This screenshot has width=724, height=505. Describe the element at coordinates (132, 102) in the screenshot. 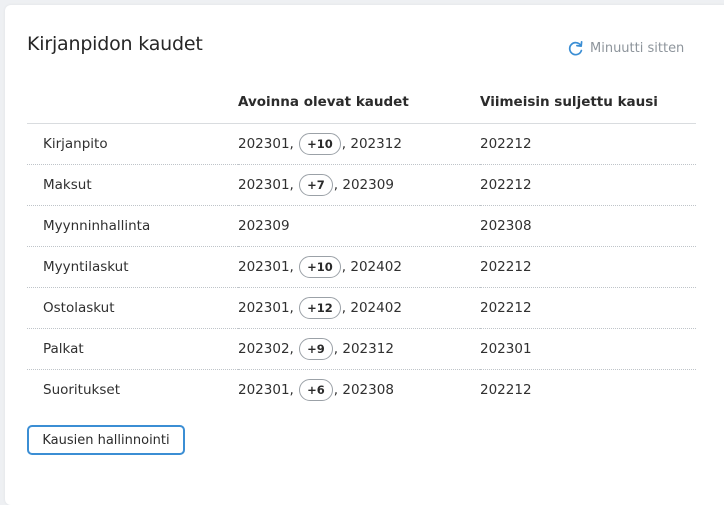

I see `column-header-name` at that location.